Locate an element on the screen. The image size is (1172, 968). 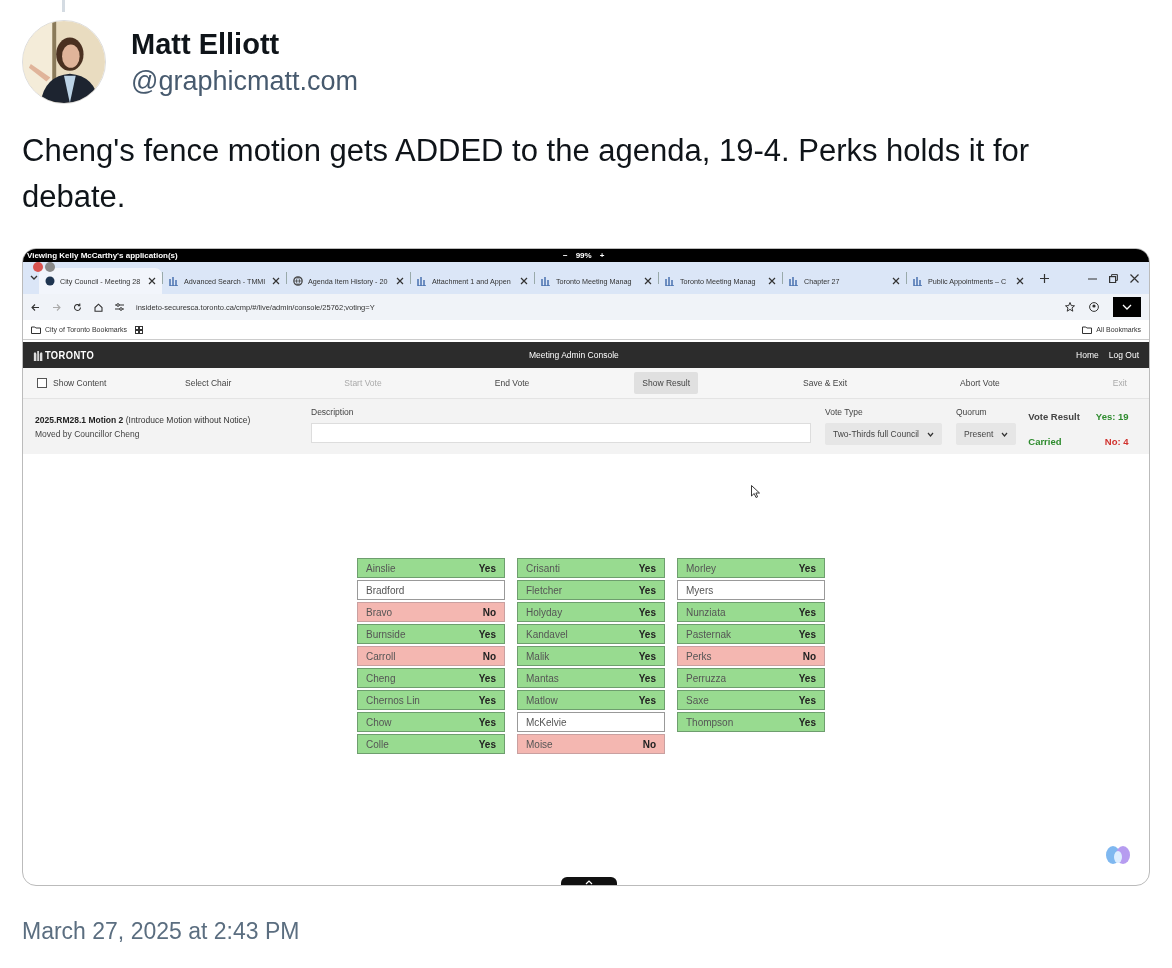
member-name: Saxe is located at coordinates (697, 700).